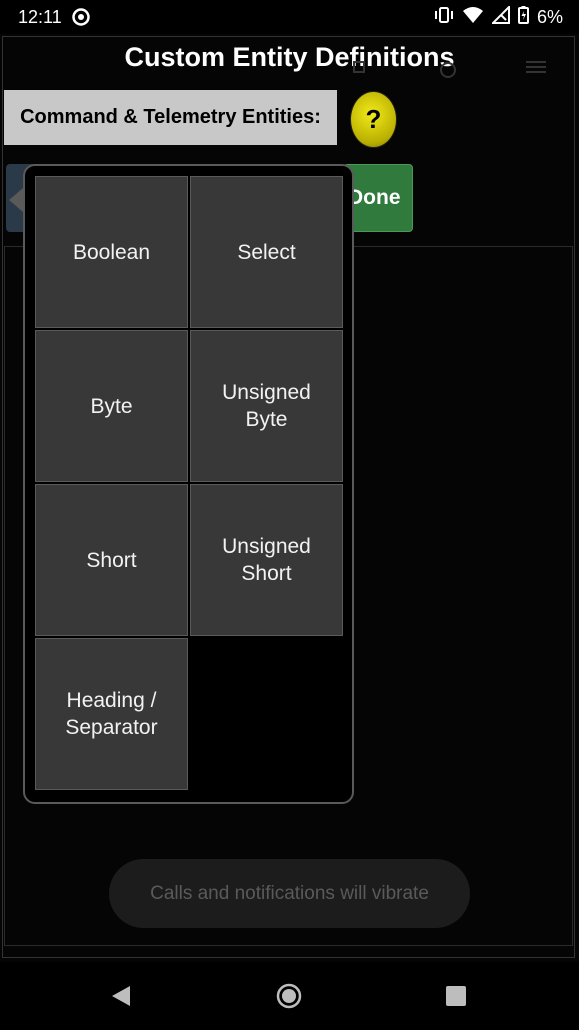  Describe the element at coordinates (111, 714) in the screenshot. I see `entity-type-heading-separator: Heading / Separator` at that location.